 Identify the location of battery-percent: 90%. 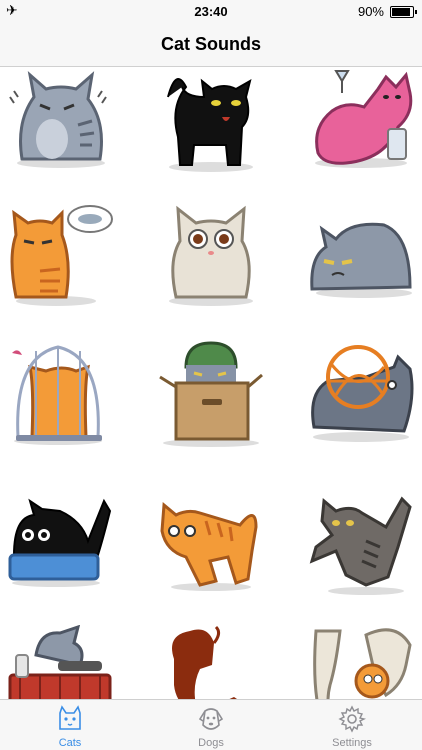
(370, 11).